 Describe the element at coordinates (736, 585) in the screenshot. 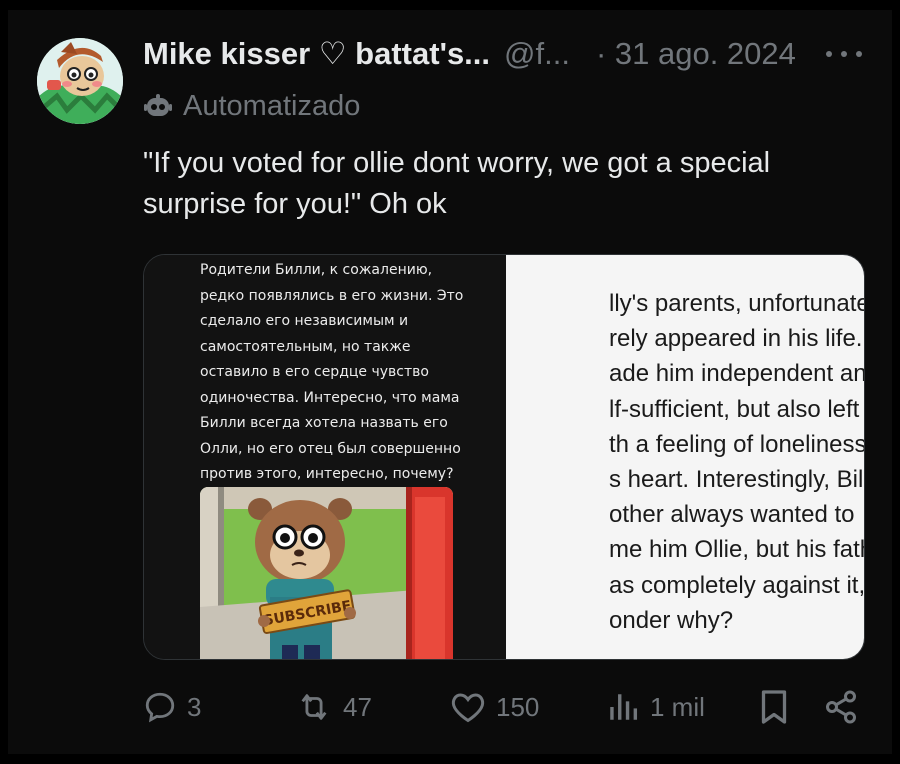

I see `english-line: as completely against it, I` at that location.